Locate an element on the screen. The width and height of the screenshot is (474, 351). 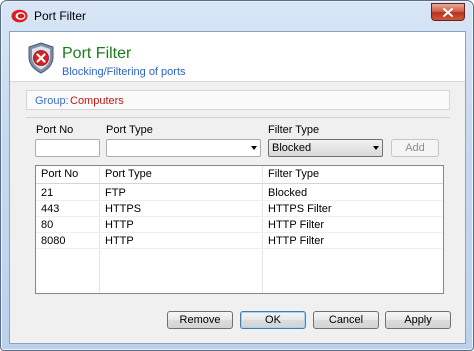
cell-port-no: 443 is located at coordinates (50, 209).